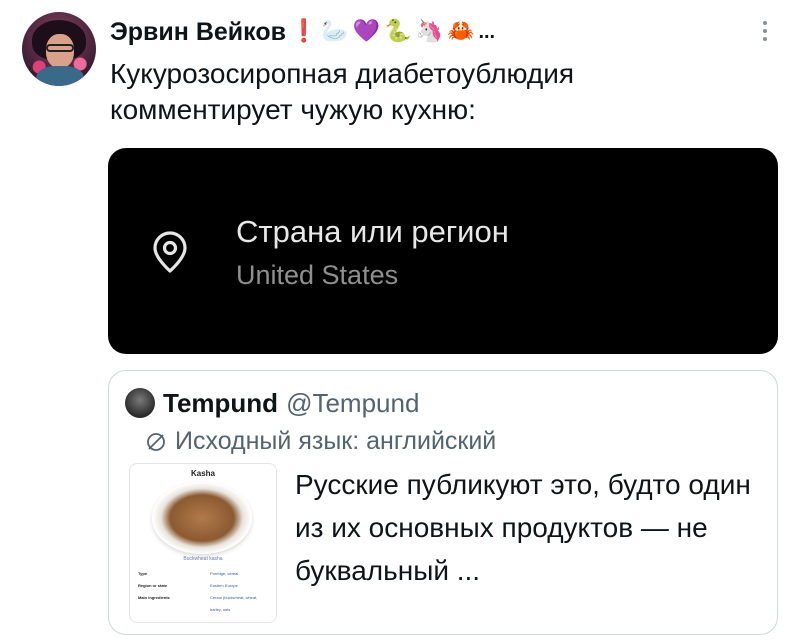  Describe the element at coordinates (372, 231) in the screenshot. I see `region-title: Страна или регион` at that location.